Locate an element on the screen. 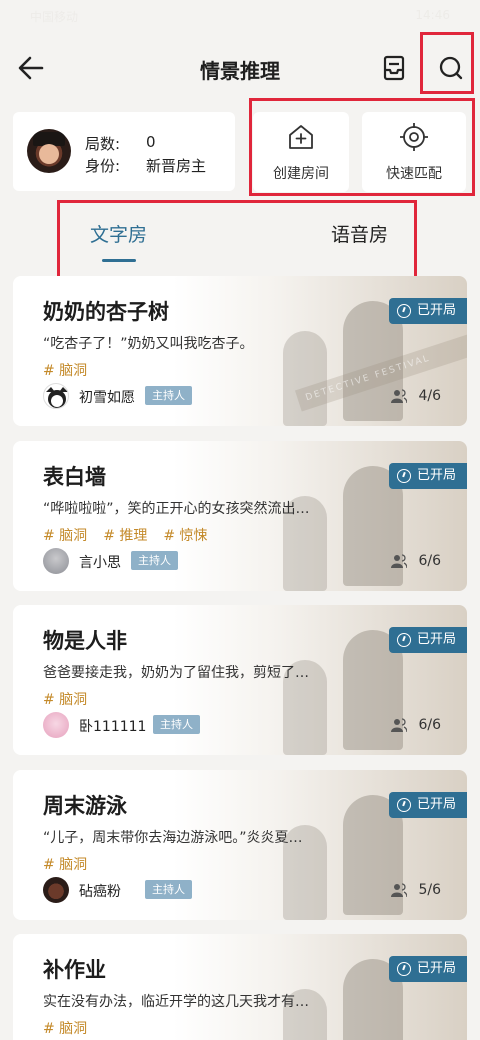 Image resolution: width=480 pixels, height=1040 pixels. create-room-label: 创建房间 is located at coordinates (301, 174).